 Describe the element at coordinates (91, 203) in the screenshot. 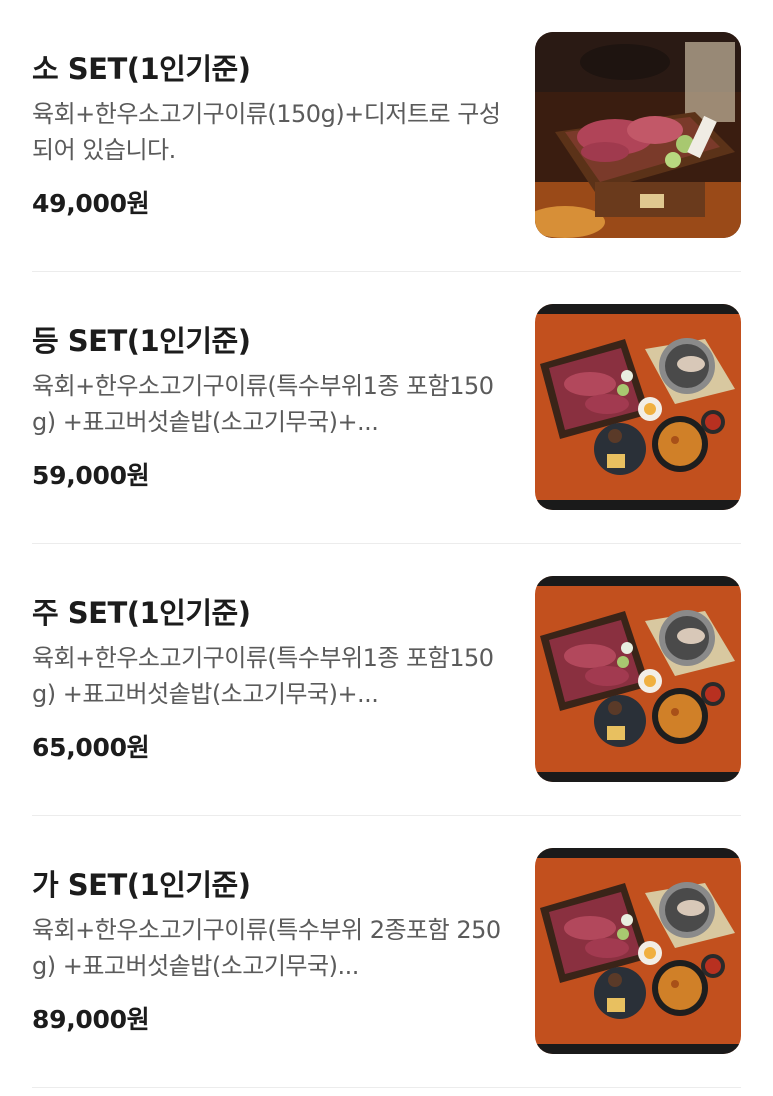

I see `menu-item-price: 49,000원` at that location.